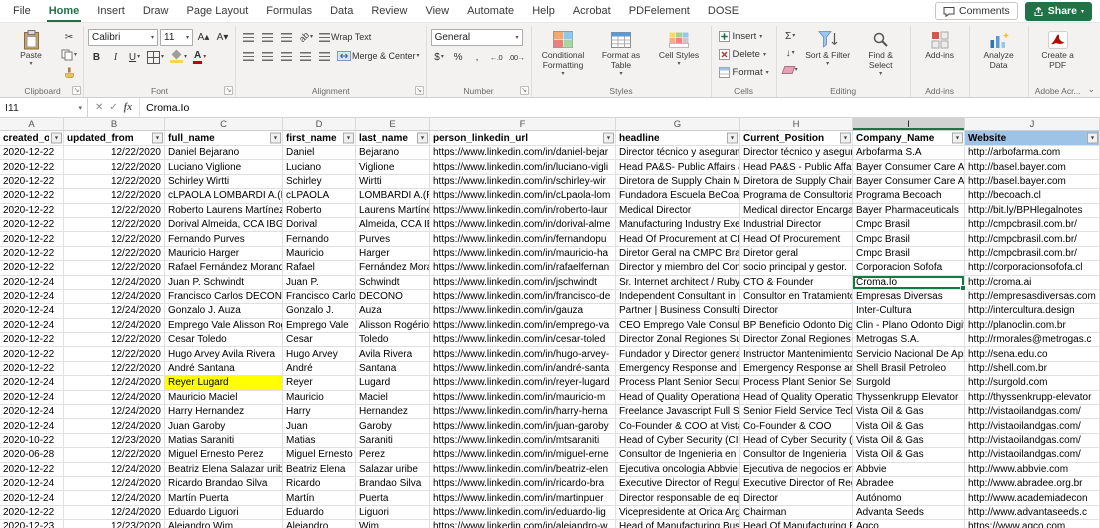 The height and width of the screenshot is (528, 1100). I want to click on cell-D8: Fernando, so click(319, 239).